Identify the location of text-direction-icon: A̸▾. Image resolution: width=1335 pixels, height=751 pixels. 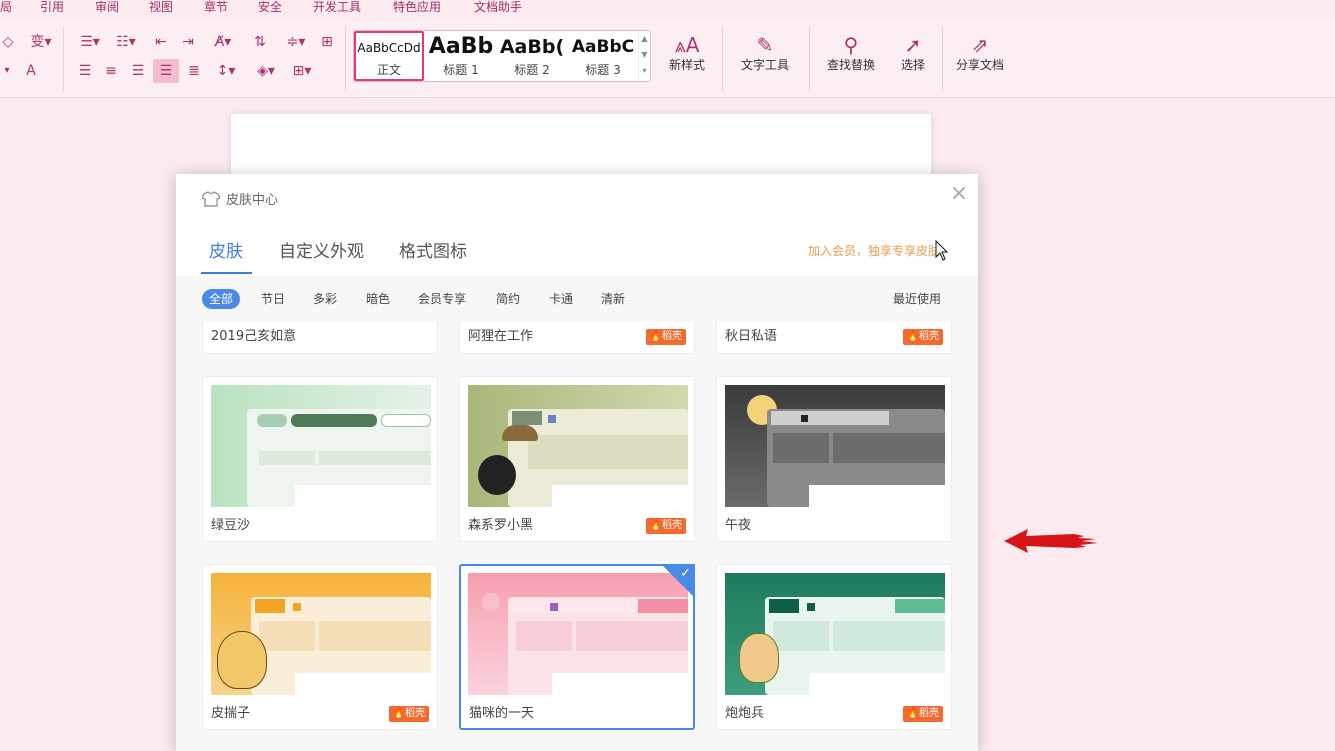
(223, 42).